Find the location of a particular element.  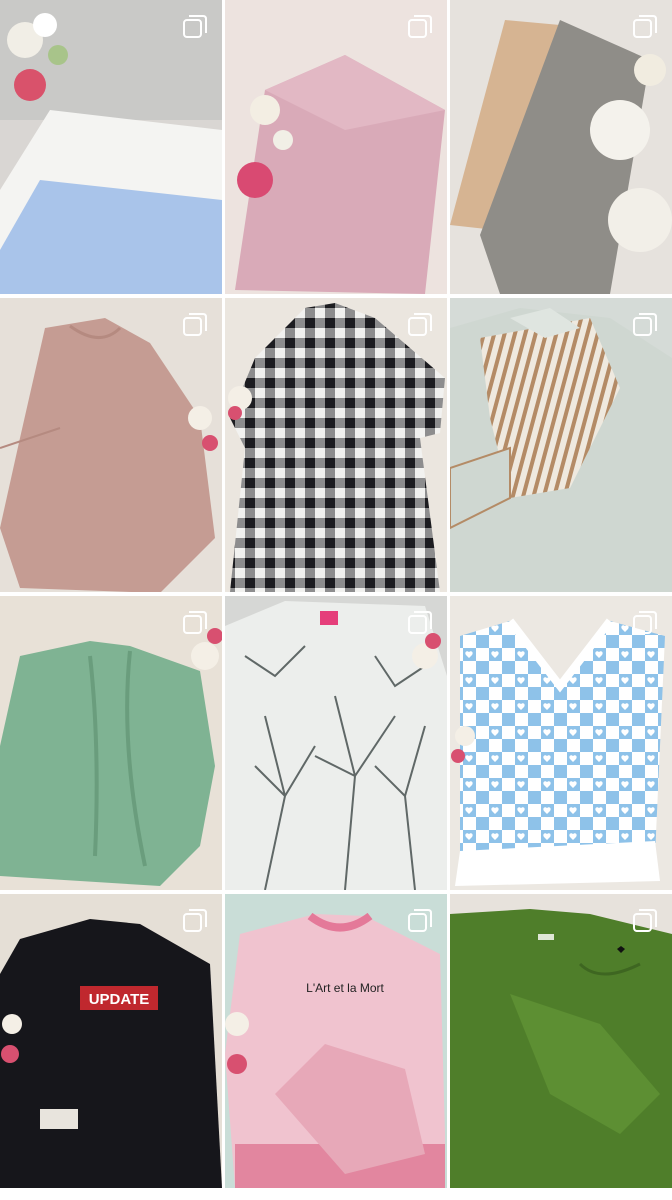

post-photo: L'Art et la Mort is located at coordinates (336, 1041).